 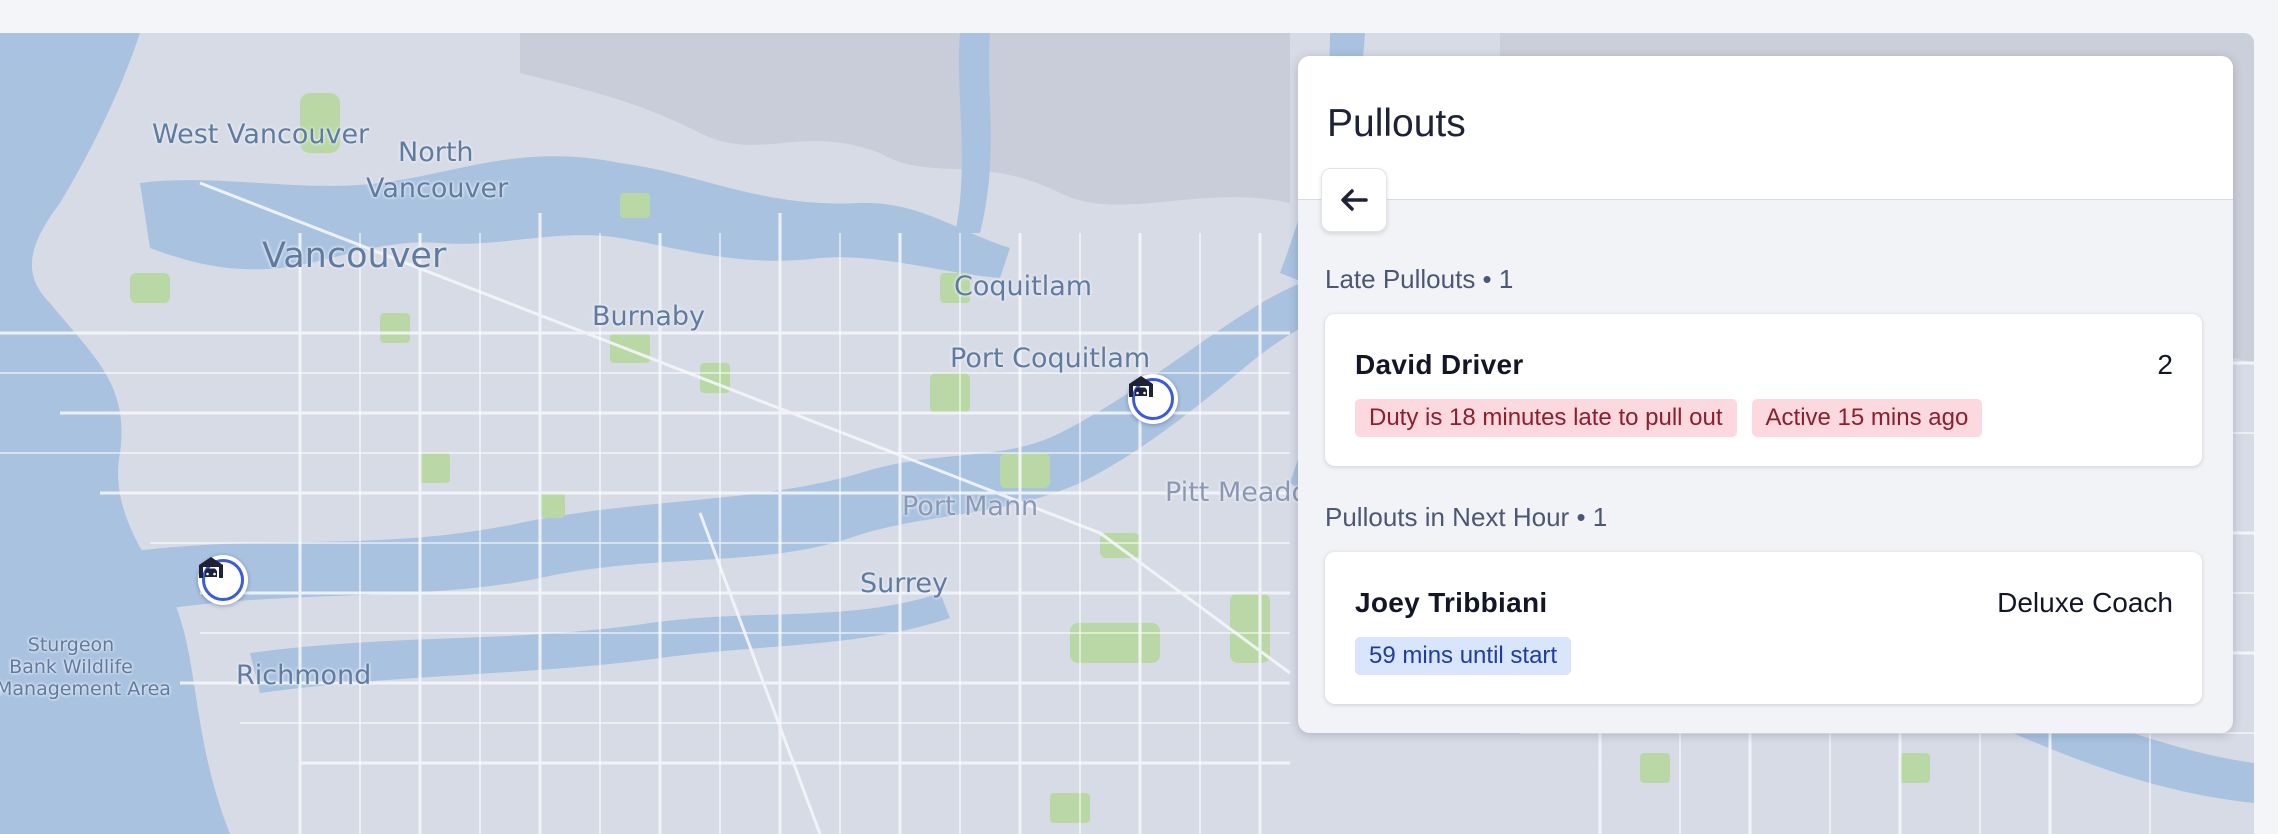 I want to click on status-badge: Duty is 18 minutes late to pull out, so click(x=1546, y=418).